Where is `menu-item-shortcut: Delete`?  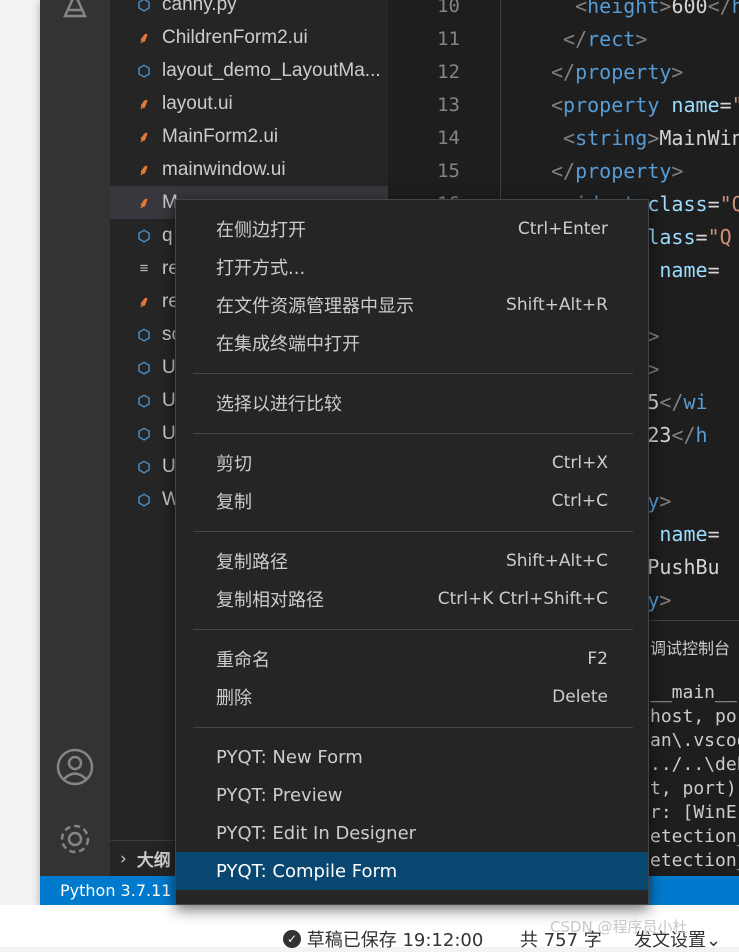
menu-item-shortcut: Delete is located at coordinates (580, 697).